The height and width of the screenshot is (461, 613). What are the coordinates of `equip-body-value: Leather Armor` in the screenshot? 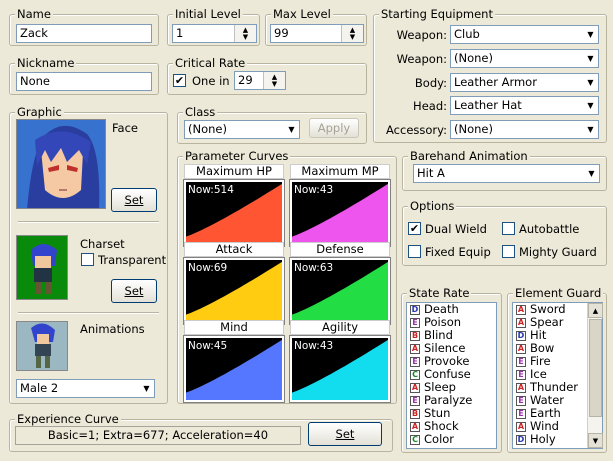 It's located at (495, 82).